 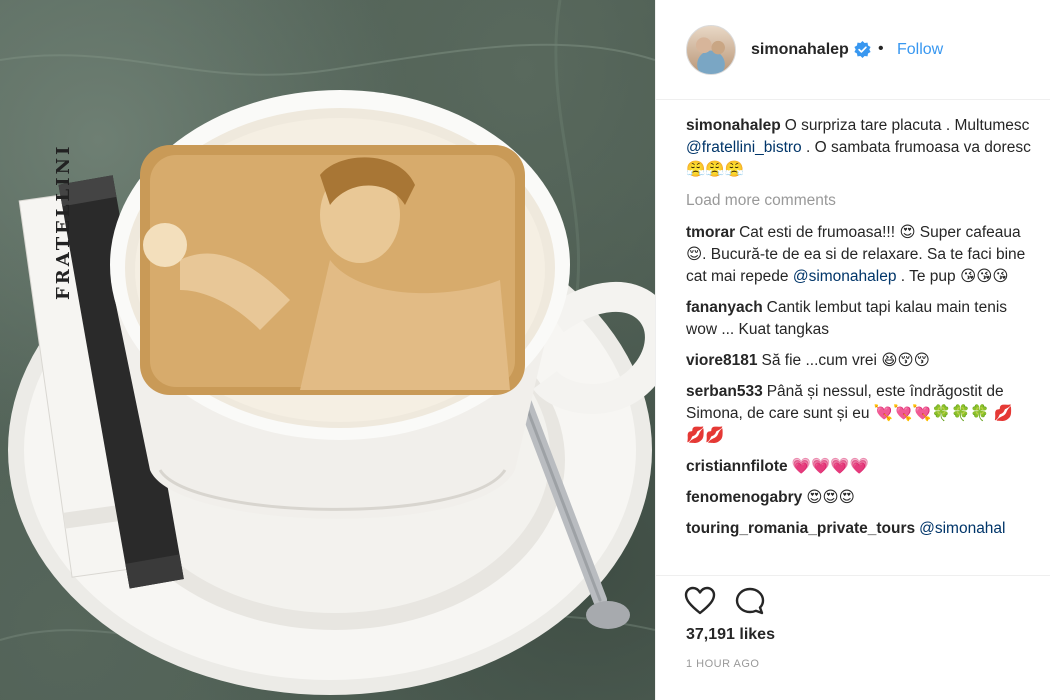 I want to click on like-heart-icon, so click(x=700, y=601).